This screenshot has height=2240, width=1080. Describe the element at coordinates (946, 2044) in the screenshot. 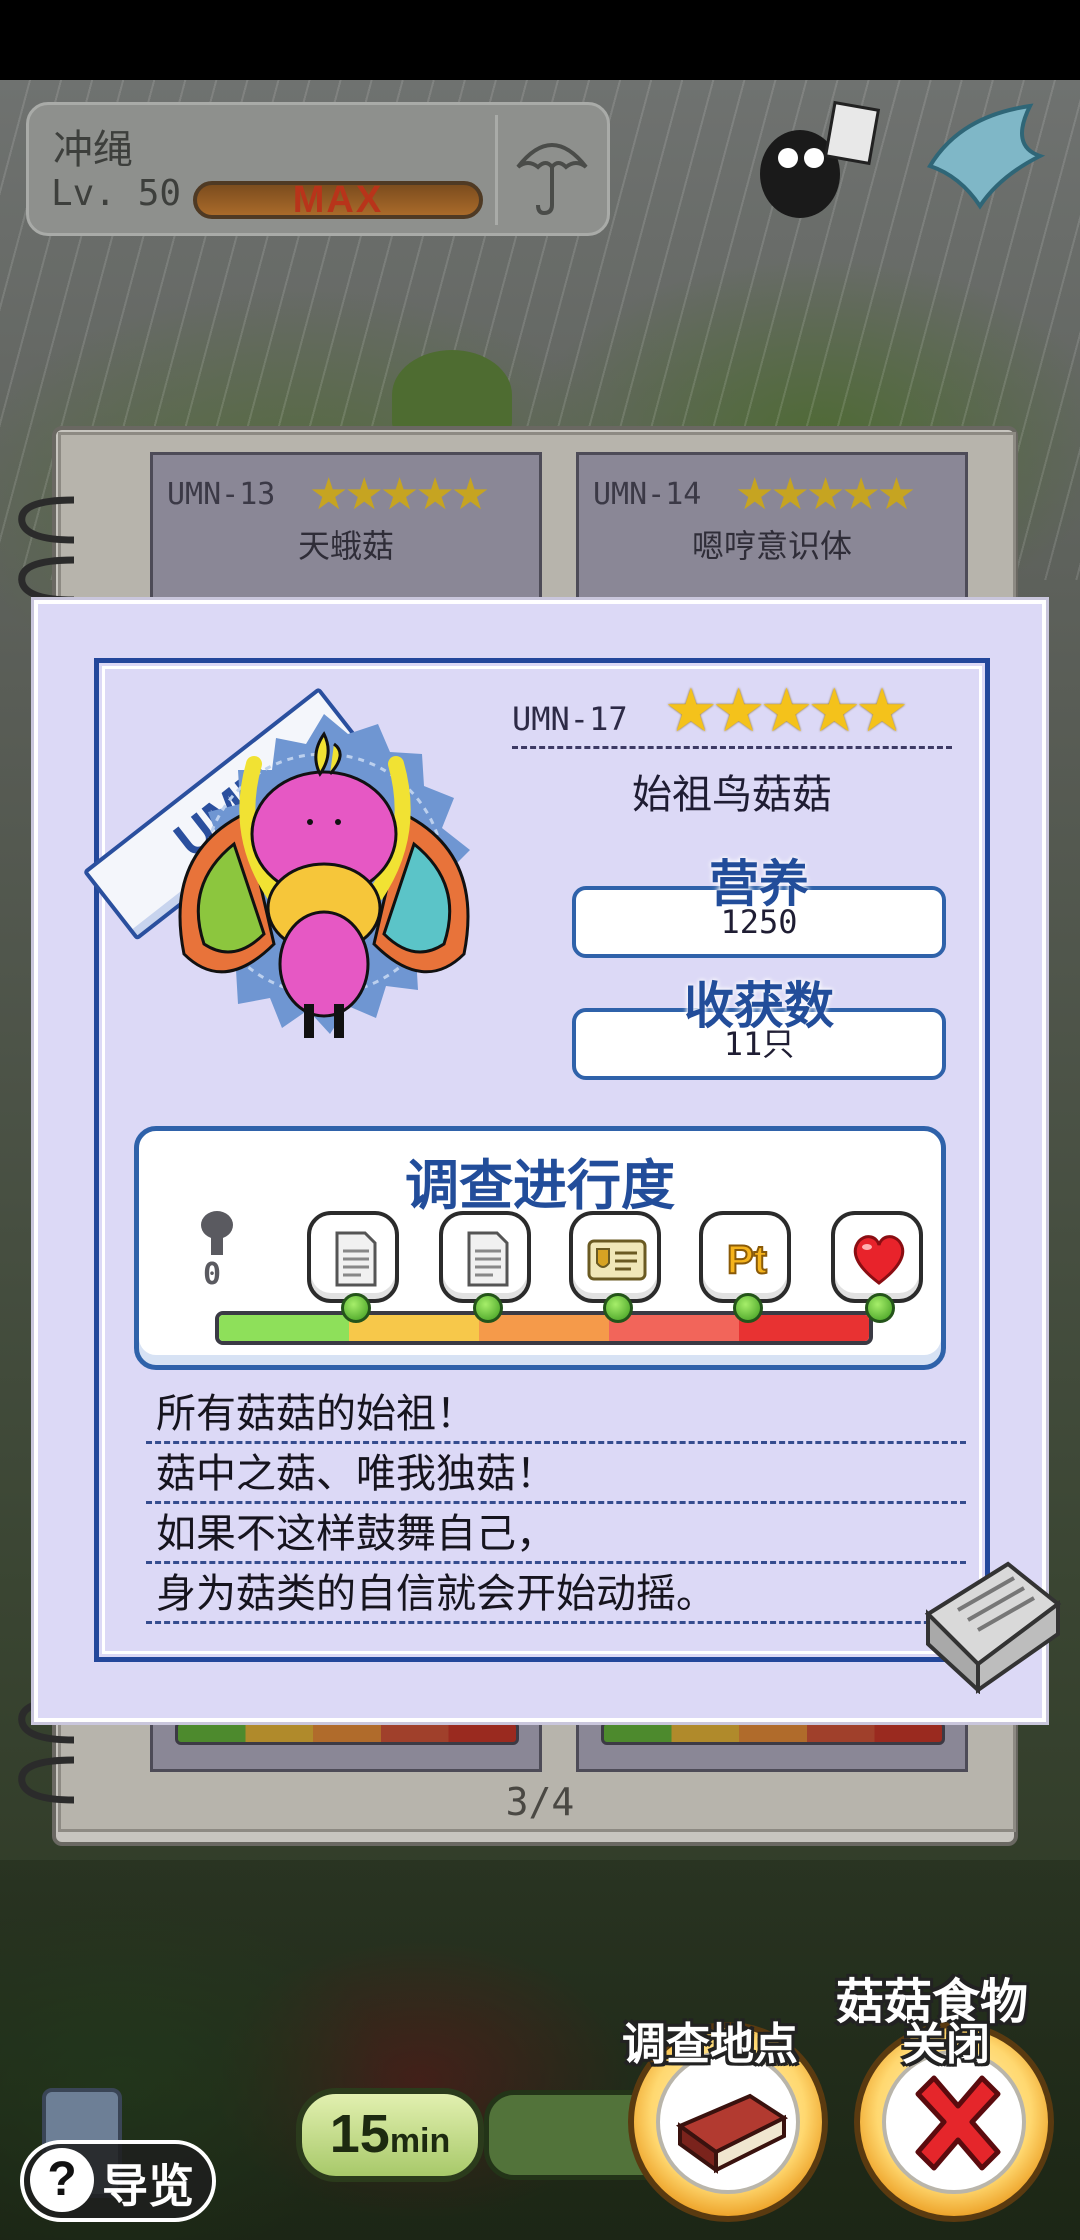

I see `close-label: 关闭` at that location.